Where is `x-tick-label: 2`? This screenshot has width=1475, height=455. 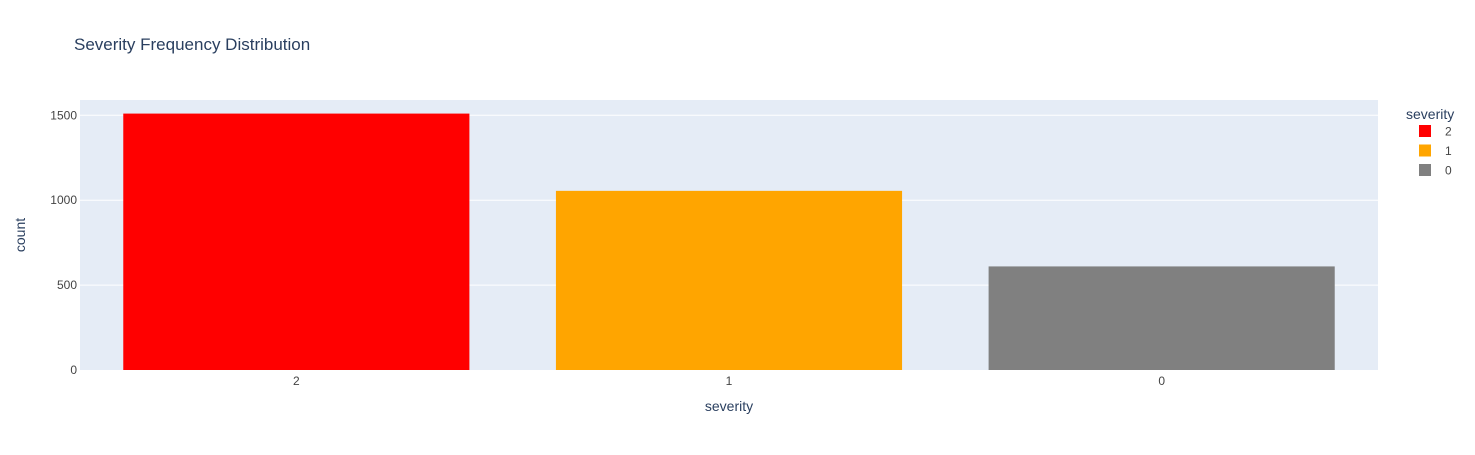 x-tick-label: 2 is located at coordinates (296, 381).